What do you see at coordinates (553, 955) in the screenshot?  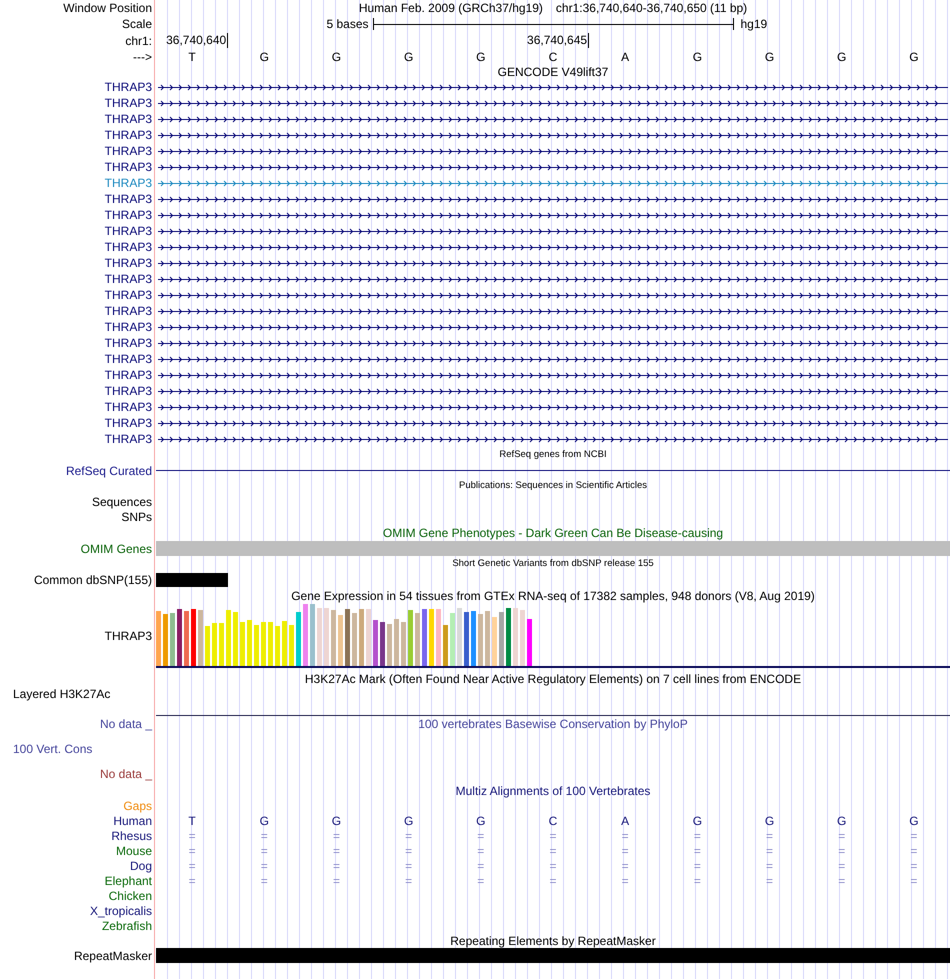 I see `repeat-feature-bar` at bounding box center [553, 955].